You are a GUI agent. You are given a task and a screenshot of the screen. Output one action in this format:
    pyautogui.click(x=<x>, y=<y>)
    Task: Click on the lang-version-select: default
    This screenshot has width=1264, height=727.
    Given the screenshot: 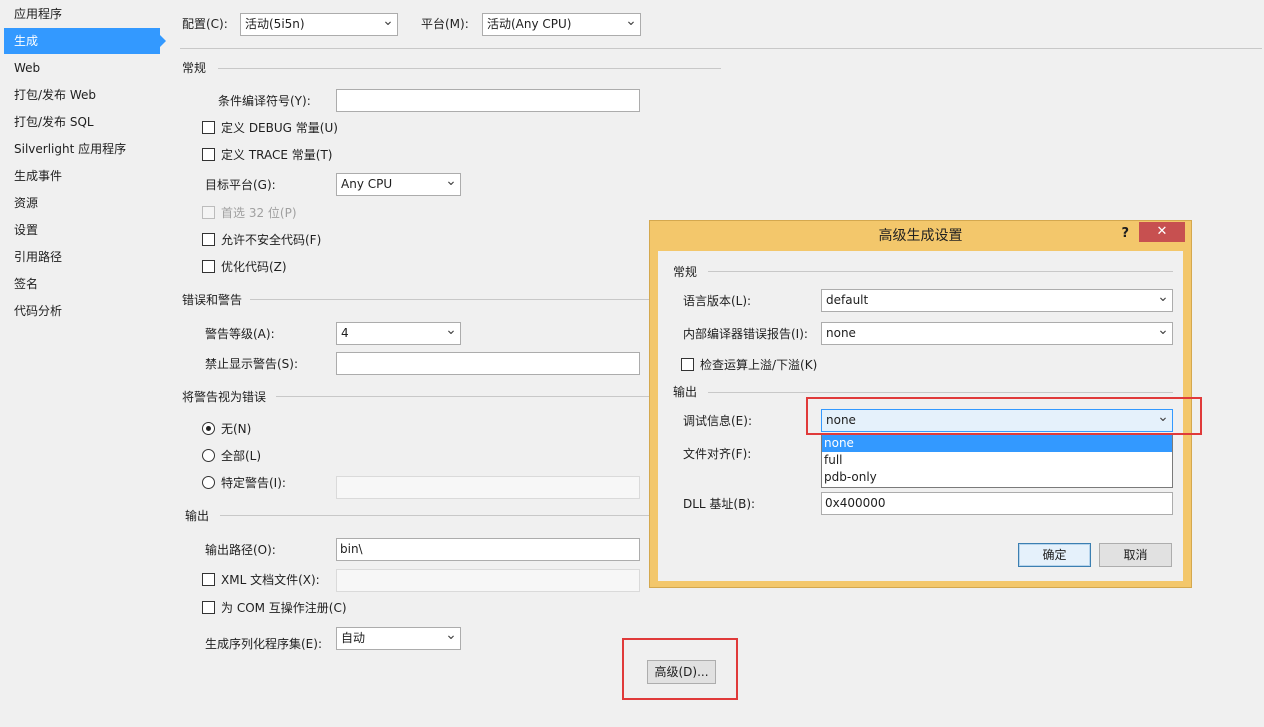 What is the action you would take?
    pyautogui.click(x=997, y=300)
    